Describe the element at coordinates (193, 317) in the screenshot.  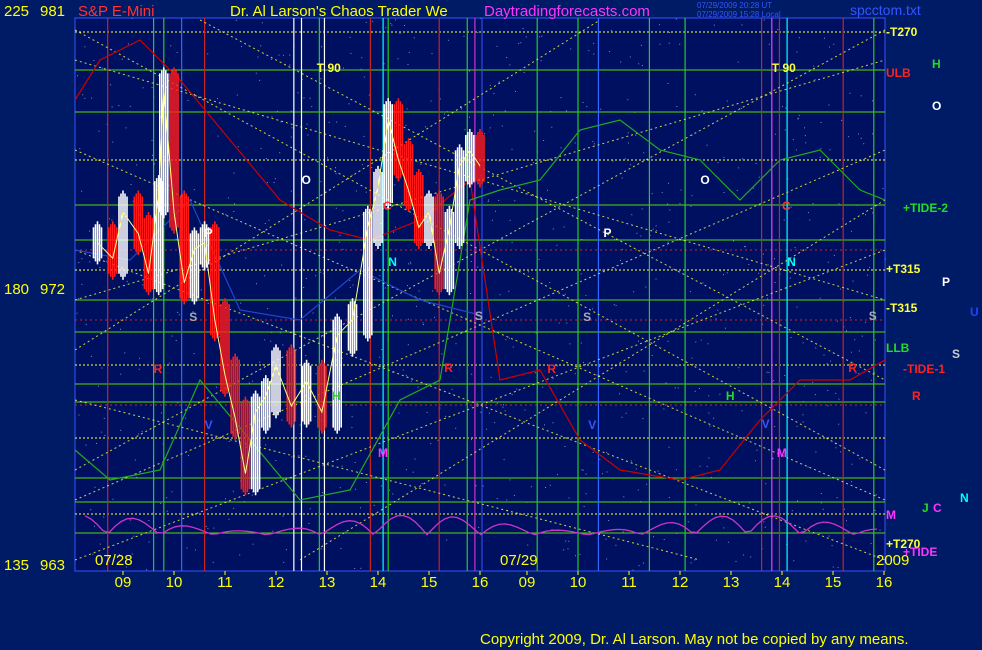
I see `marker-label-0728: S` at that location.